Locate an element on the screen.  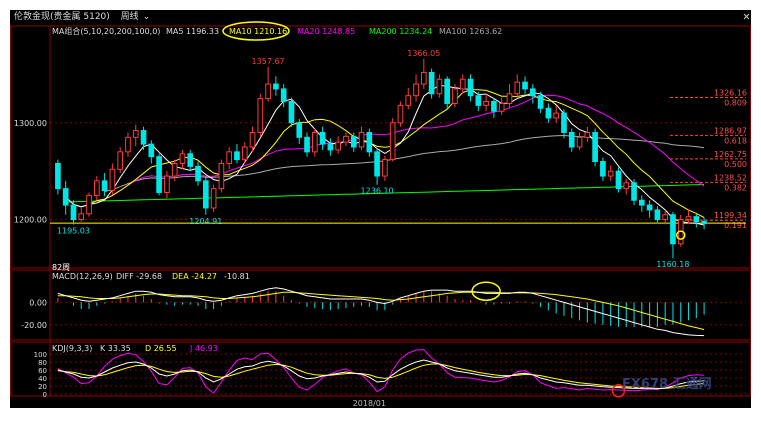
kdj-ytick-label: 80 is located at coordinates (42, 363).